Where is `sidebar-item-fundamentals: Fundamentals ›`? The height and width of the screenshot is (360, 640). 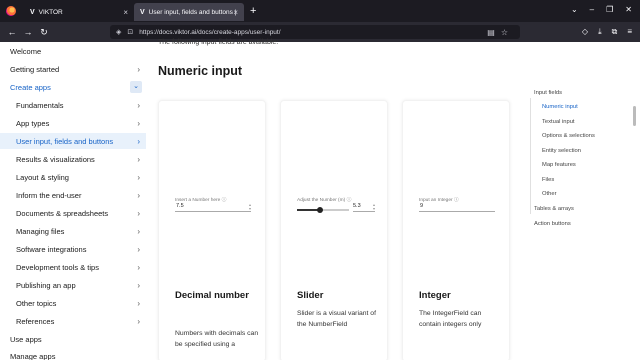 sidebar-item-fundamentals: Fundamentals › is located at coordinates (73, 105).